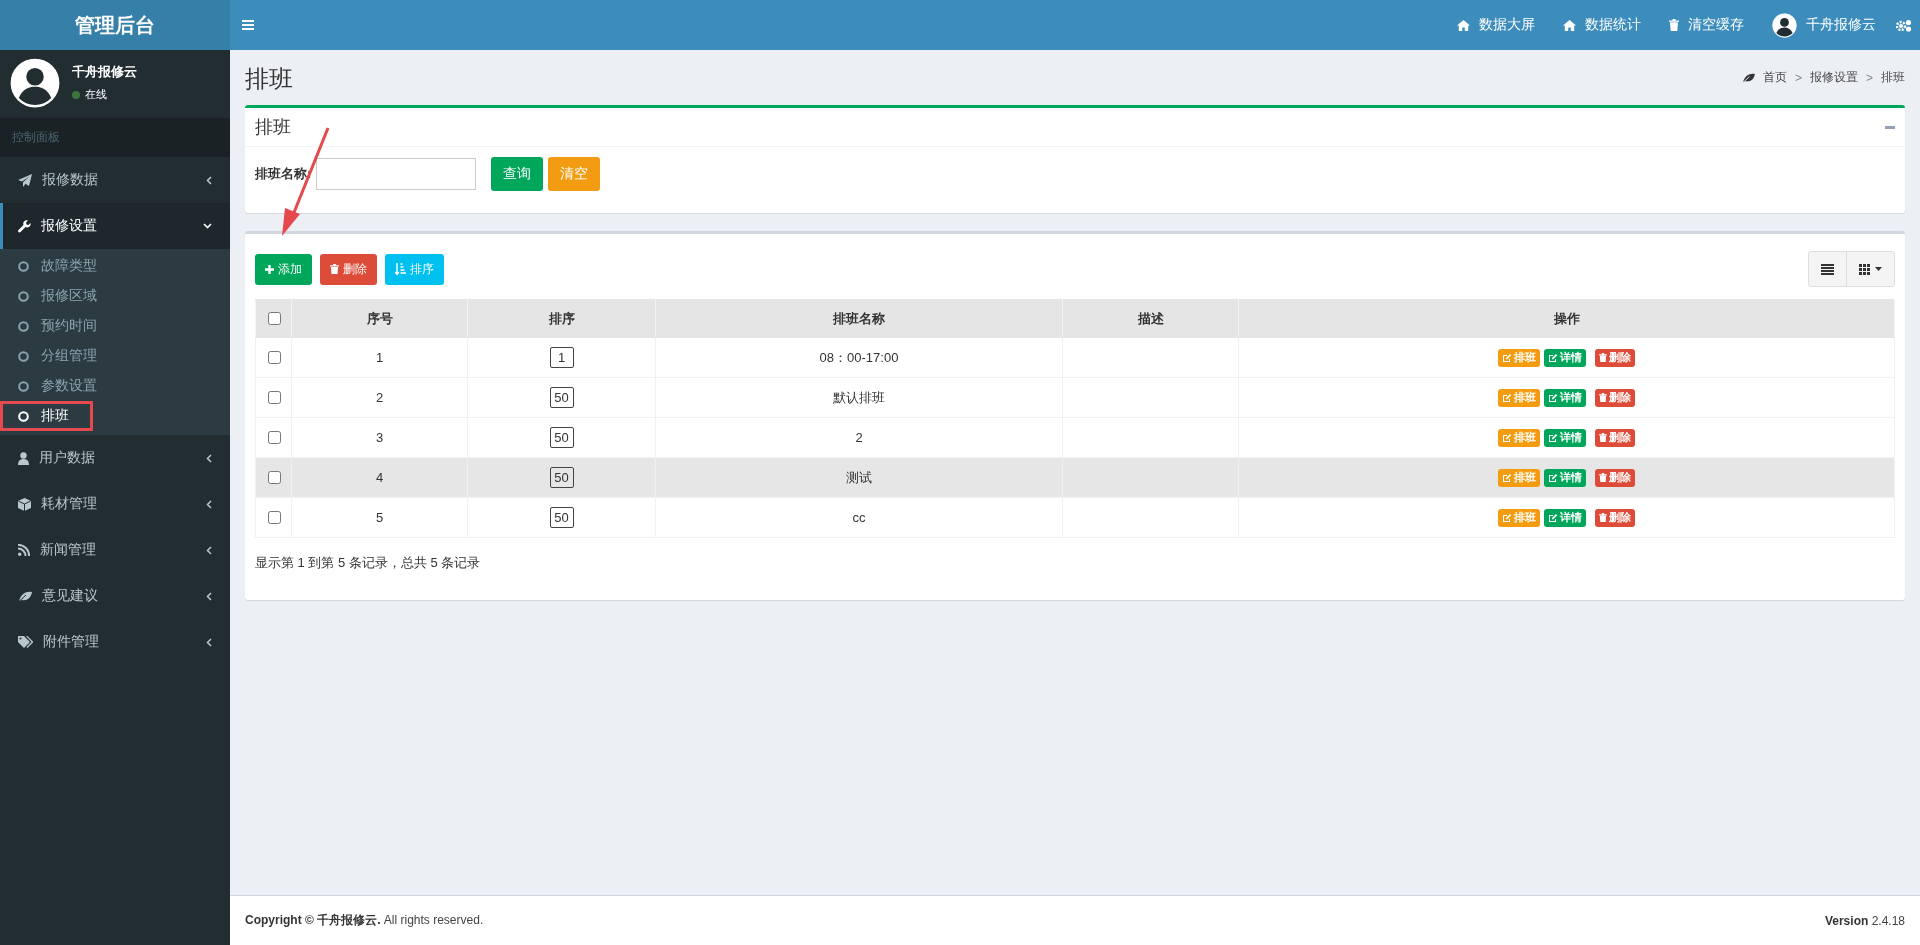 The image size is (1920, 945). What do you see at coordinates (1075, 477) in the screenshot?
I see `table-row: 4 50 测试 排班 详情 删除` at bounding box center [1075, 477].